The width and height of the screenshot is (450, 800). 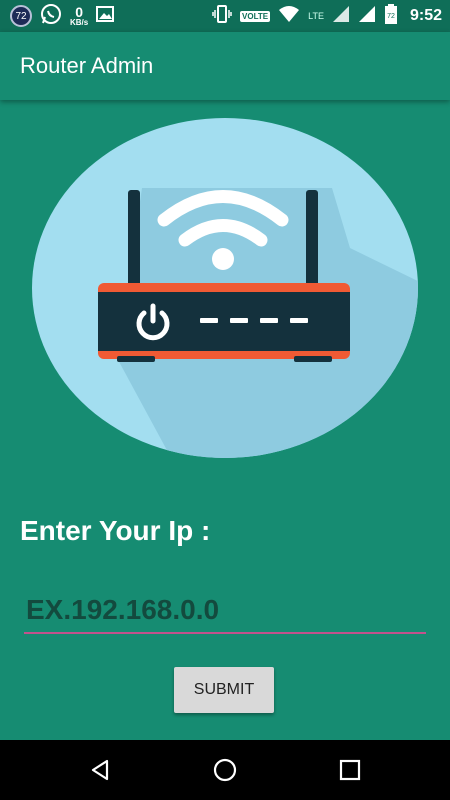 I want to click on antenna-right, so click(x=312, y=240).